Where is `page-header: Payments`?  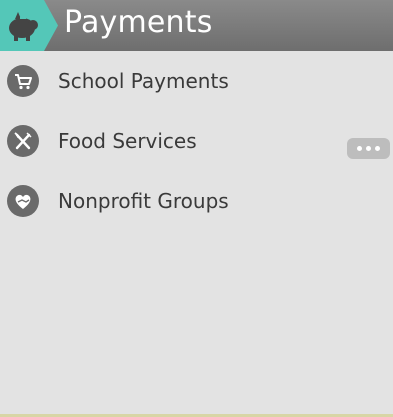 page-header: Payments is located at coordinates (196, 25).